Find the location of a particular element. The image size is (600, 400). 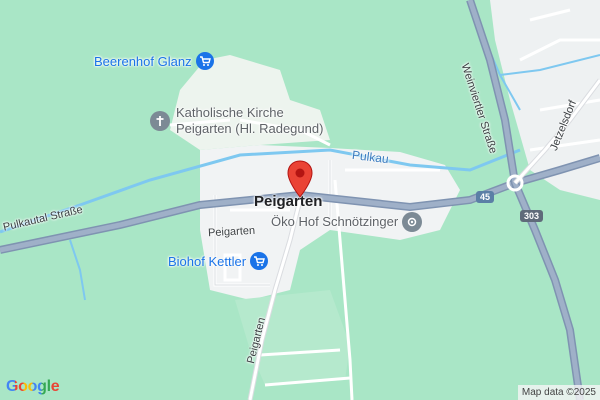

poi-oeko-hof: Öko Hof Schnötzinger is located at coordinates (347, 222).